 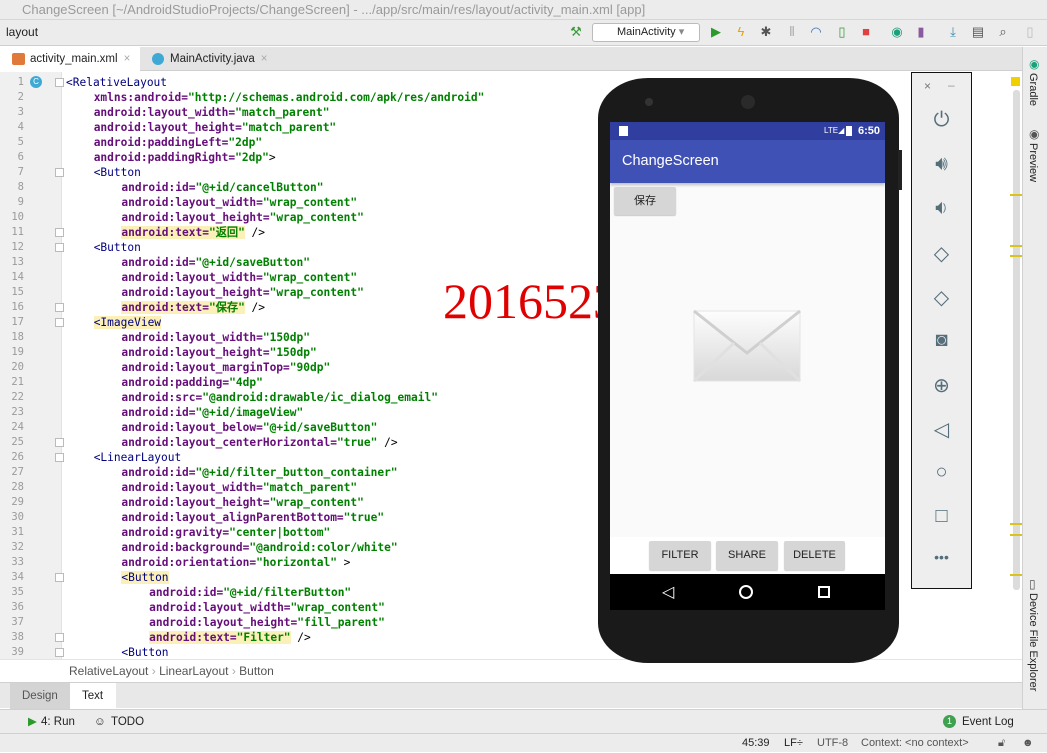 I want to click on code-line: android:text="Filter" />, so click(x=230, y=637).